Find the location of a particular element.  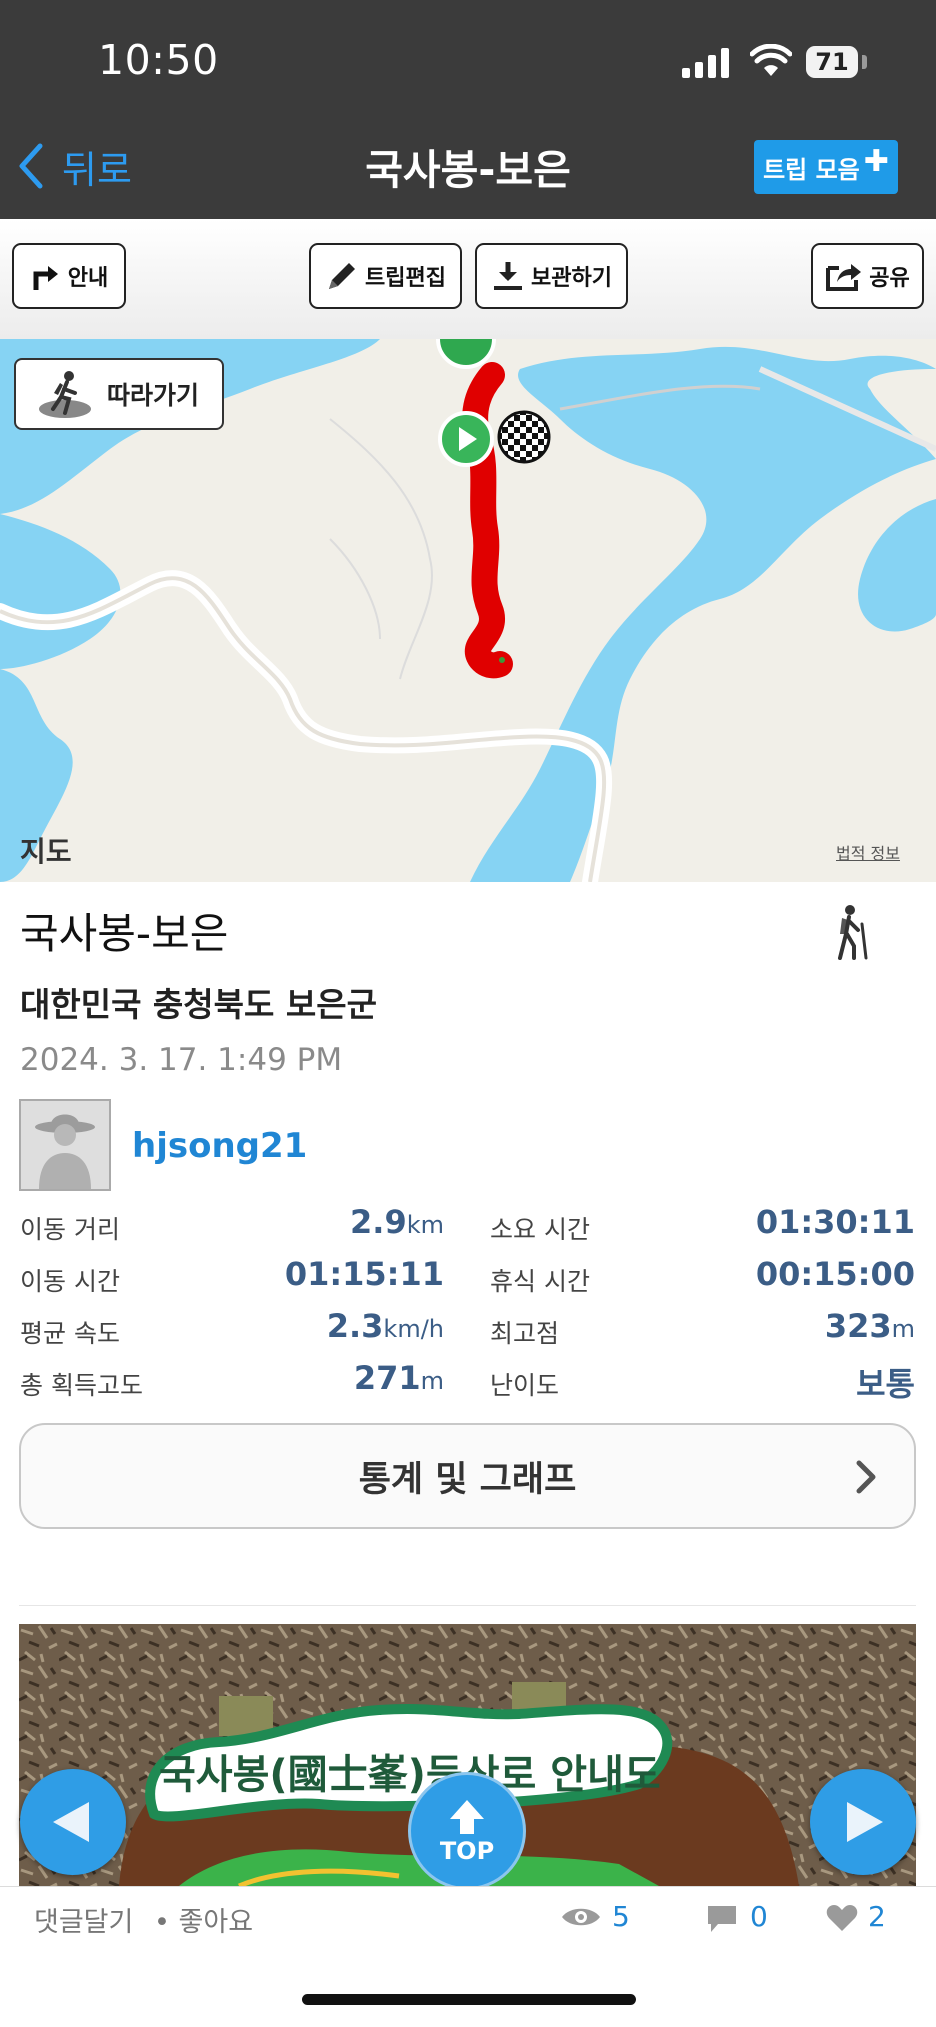

previous-photo-button is located at coordinates (73, 1822).